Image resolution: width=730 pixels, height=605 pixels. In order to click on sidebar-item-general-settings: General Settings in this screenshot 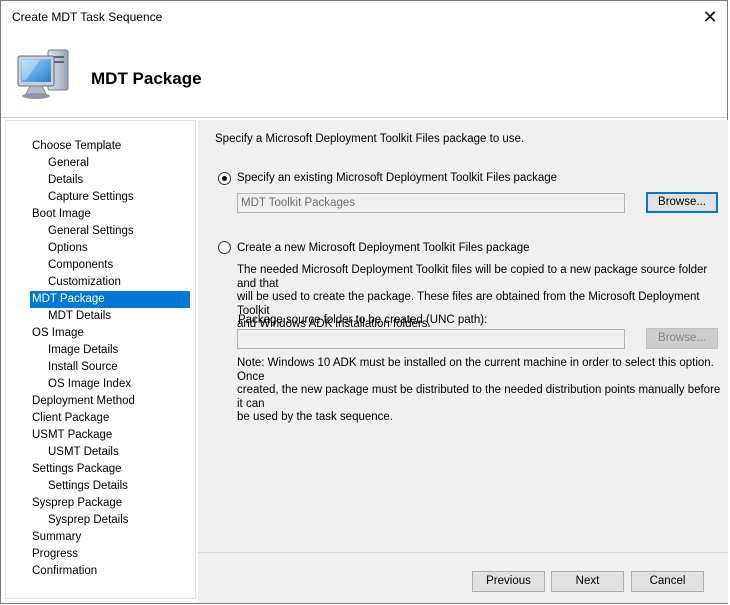, I will do `click(98, 231)`.